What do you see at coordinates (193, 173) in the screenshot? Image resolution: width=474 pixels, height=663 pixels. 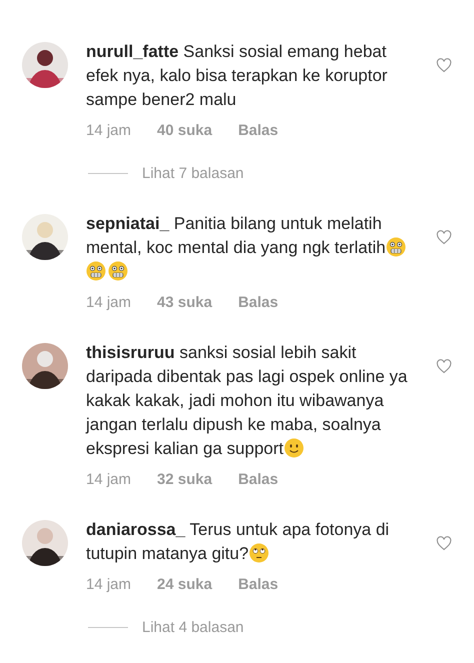 I see `view-replies-link: Lihat 7 balasan` at bounding box center [193, 173].